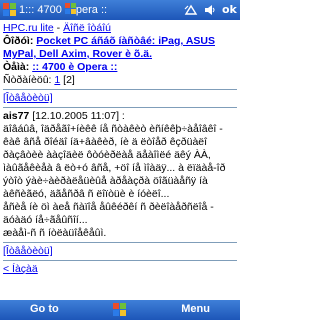 Image resolution: width=320 pixels, height=320 pixels. I want to click on menu-softkey: Menu, so click(195, 309).